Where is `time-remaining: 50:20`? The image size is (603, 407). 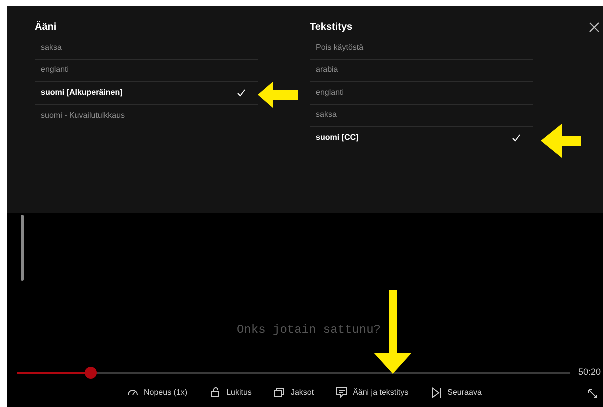 time-remaining: 50:20 is located at coordinates (589, 373).